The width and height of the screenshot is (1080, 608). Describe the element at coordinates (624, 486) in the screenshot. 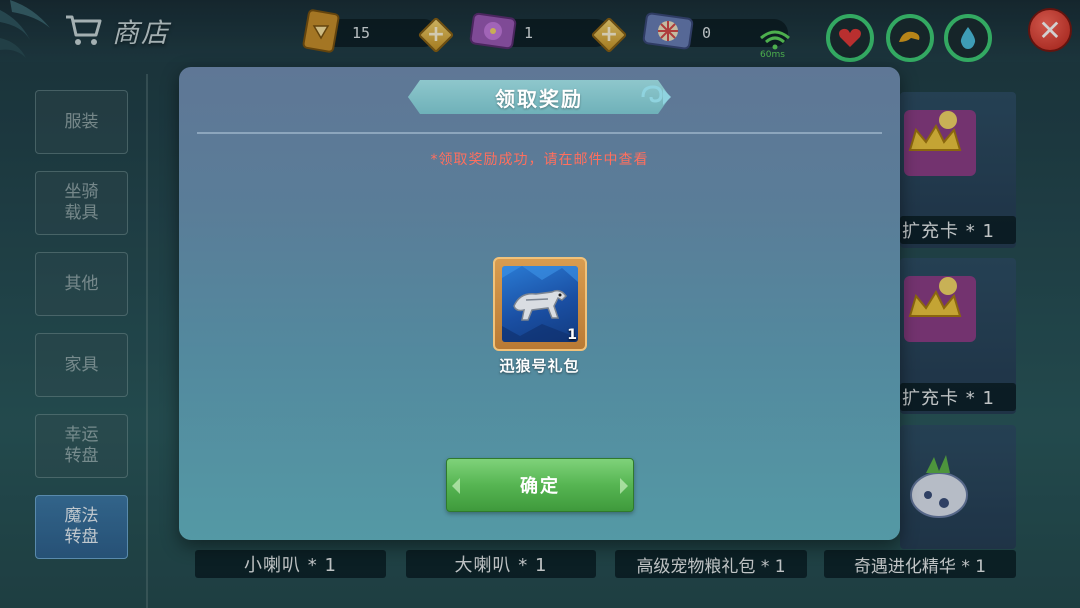

I see `arrow-right-decoration-icon` at that location.